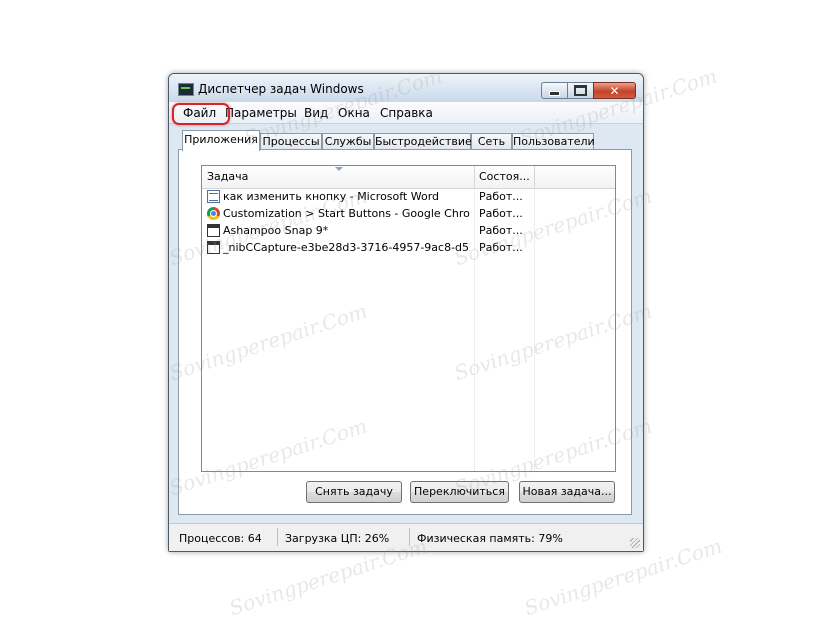  What do you see at coordinates (423, 141) in the screenshot?
I see `tab-performance: Быстродействие` at bounding box center [423, 141].